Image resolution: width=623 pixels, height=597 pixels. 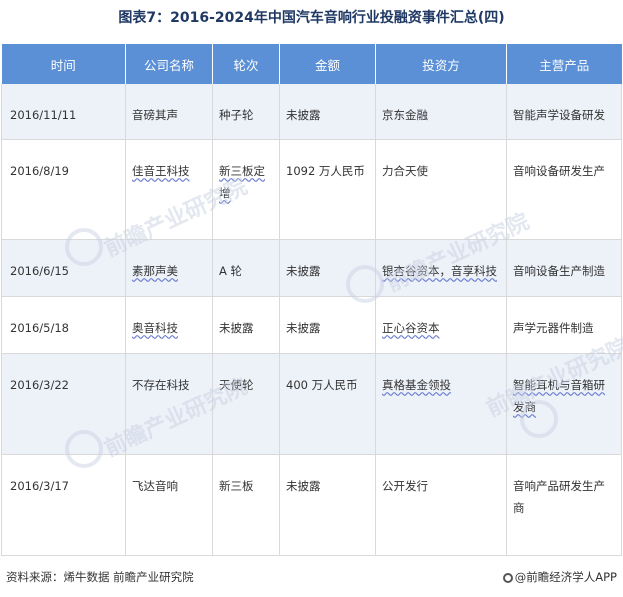 I want to click on cell-product: 智能声学设备研发, so click(x=564, y=112).